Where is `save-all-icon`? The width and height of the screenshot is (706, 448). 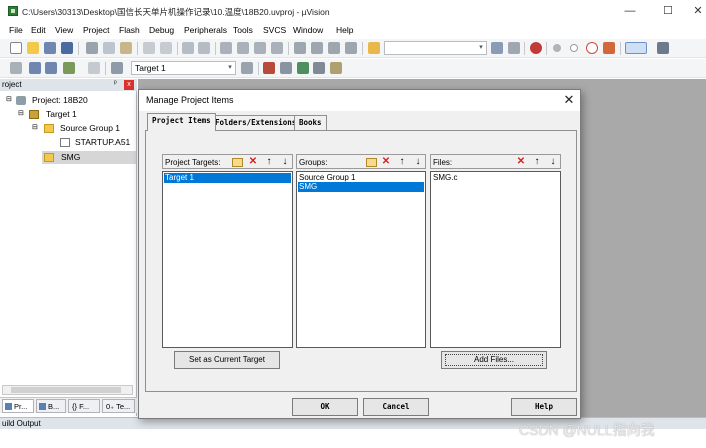
save-all-icon is located at coordinates (67, 48).